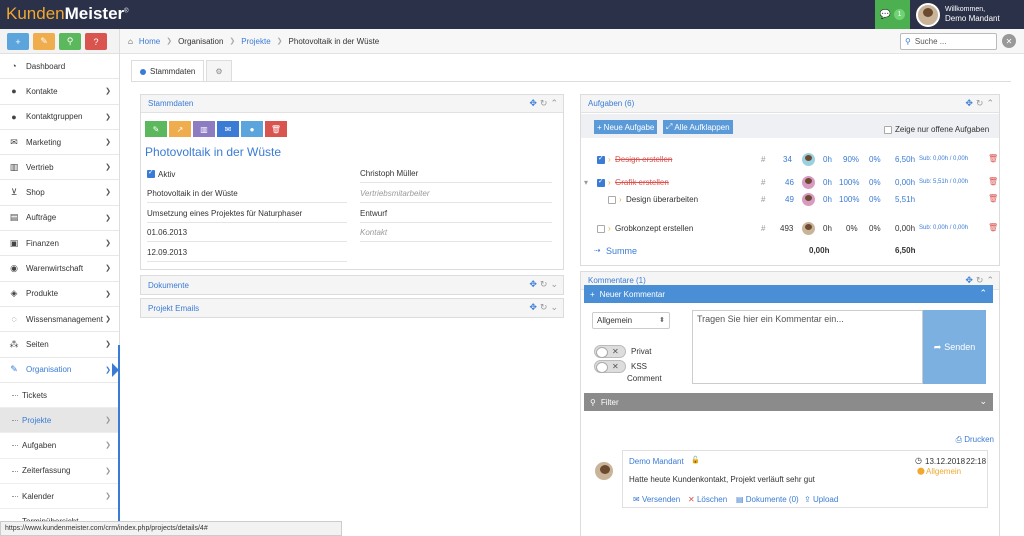 Image resolution: width=1024 pixels, height=536 pixels. What do you see at coordinates (892, 14) in the screenshot?
I see `notifications-button: 💬 1` at bounding box center [892, 14].